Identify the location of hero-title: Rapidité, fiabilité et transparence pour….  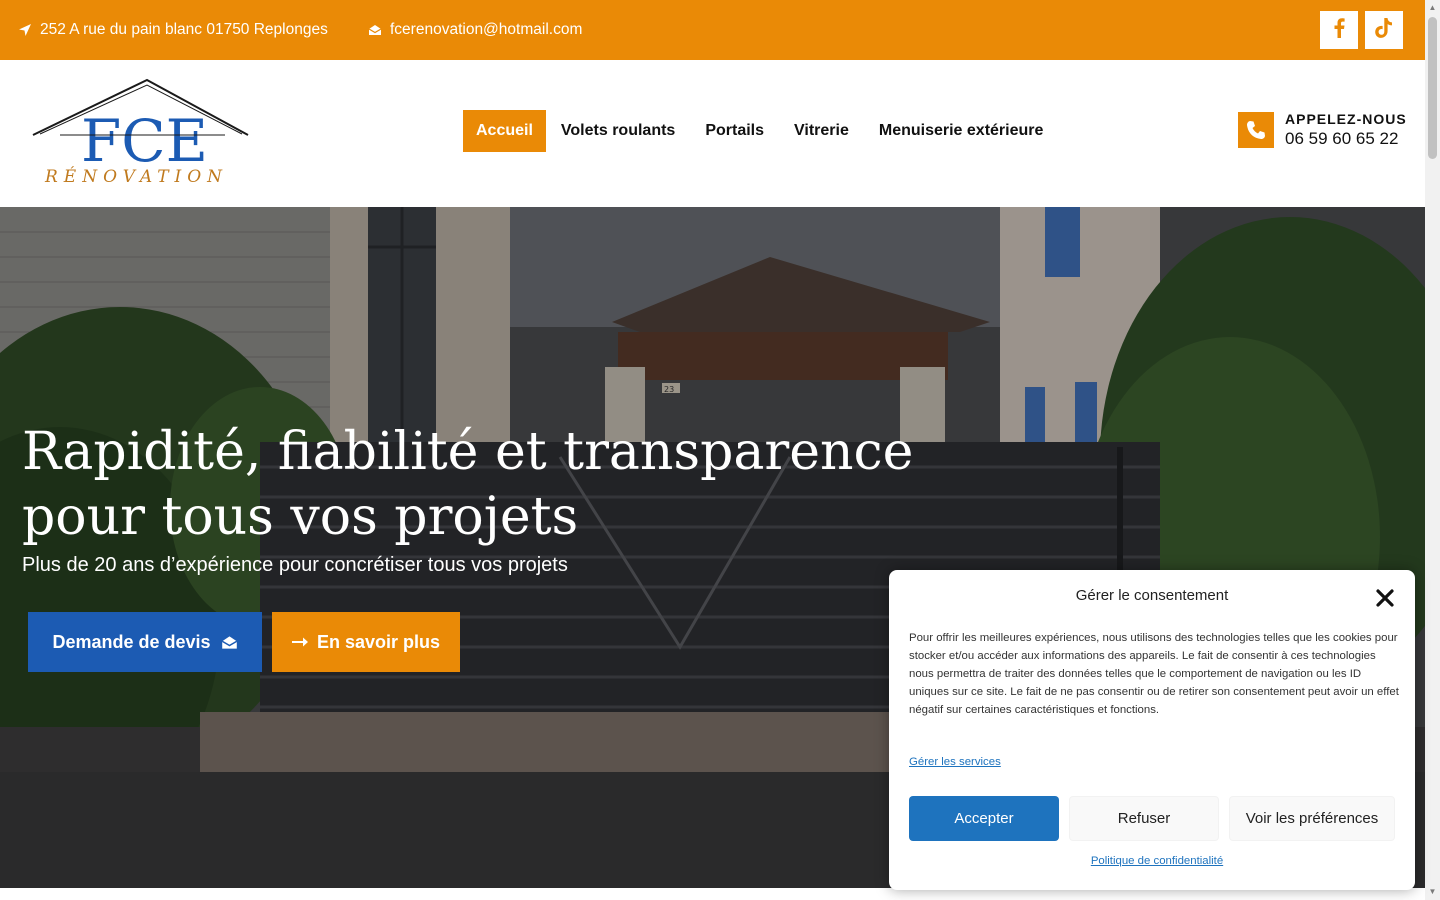
(472, 485).